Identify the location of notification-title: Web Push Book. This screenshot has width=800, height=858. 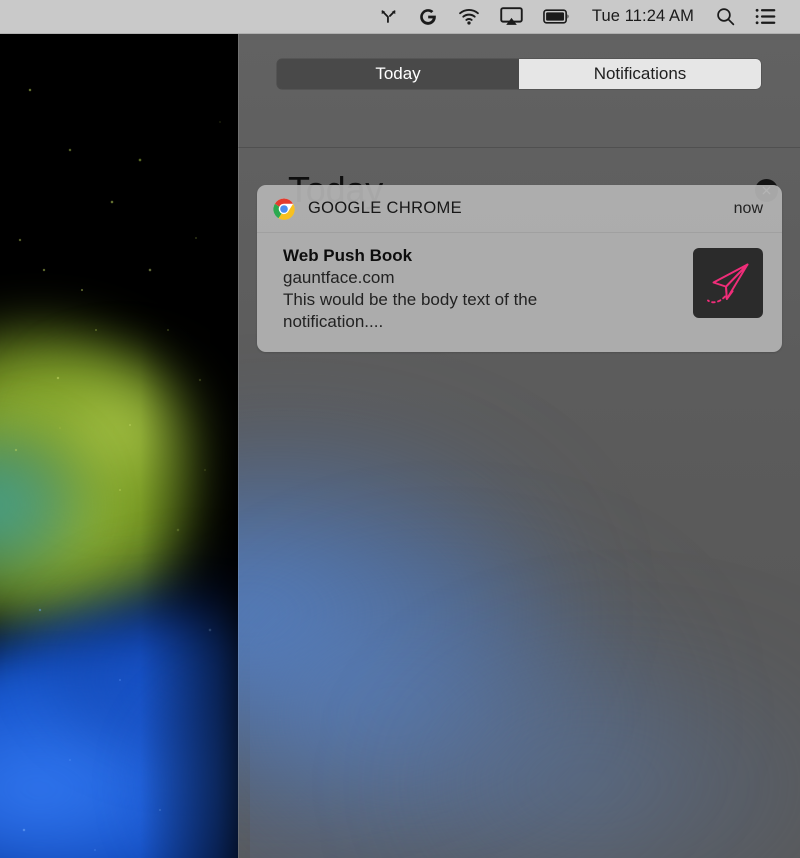
(348, 255).